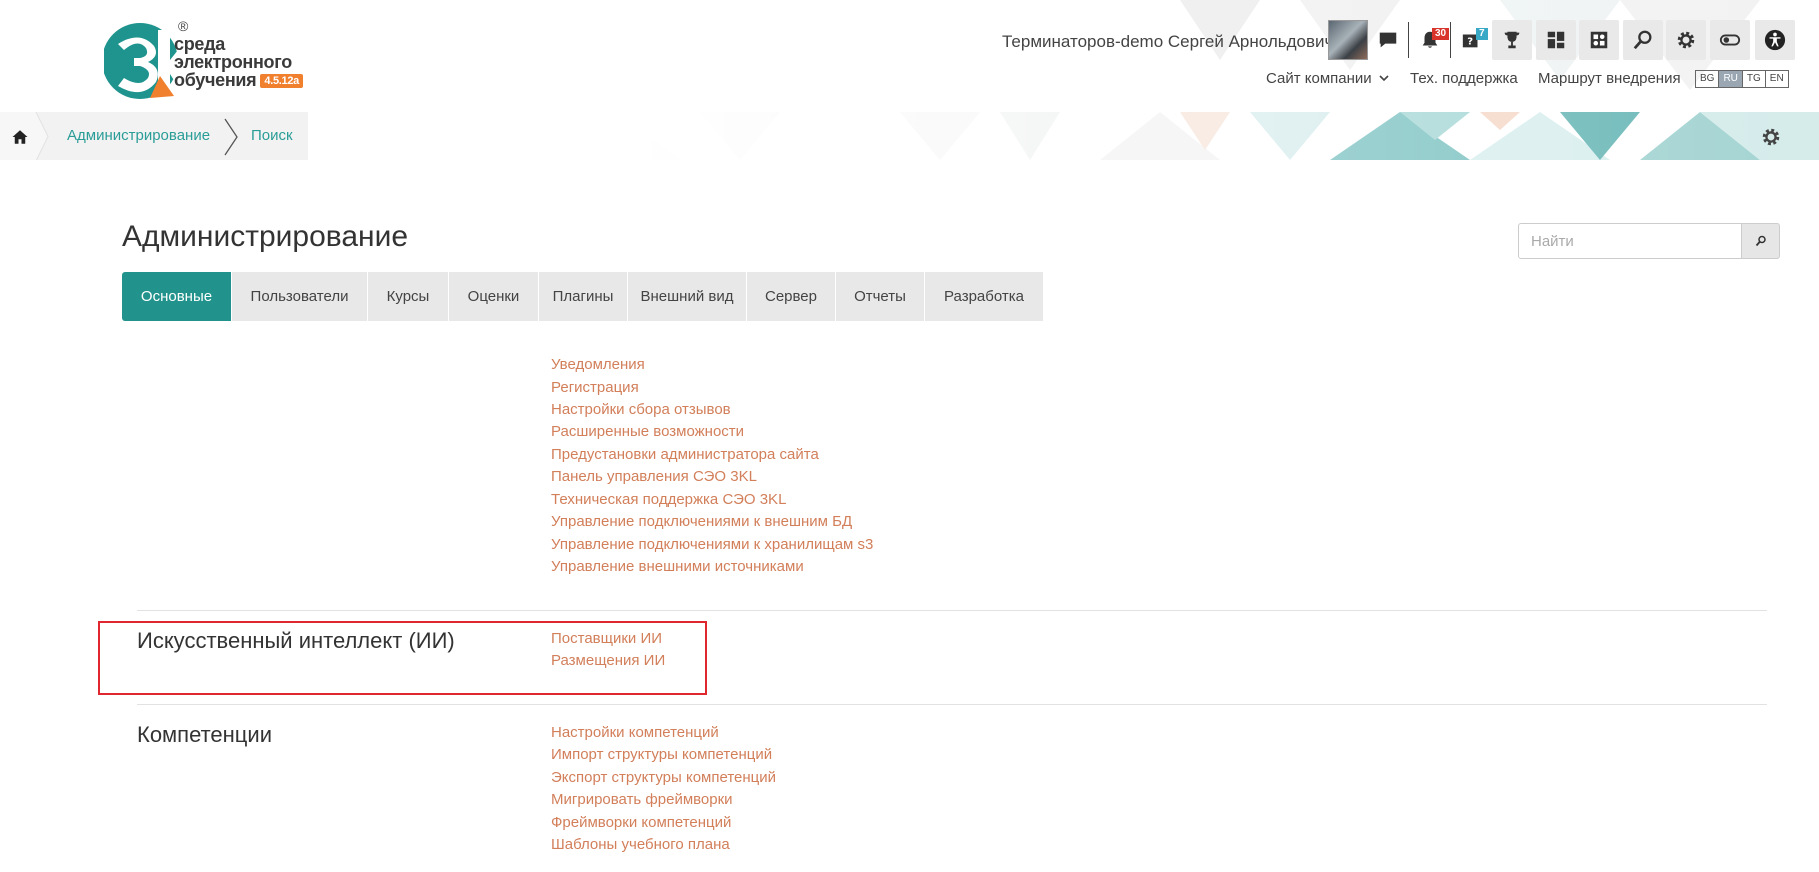  What do you see at coordinates (1609, 78) in the screenshot?
I see `implementation-route-link: Маршрут внедрения` at bounding box center [1609, 78].